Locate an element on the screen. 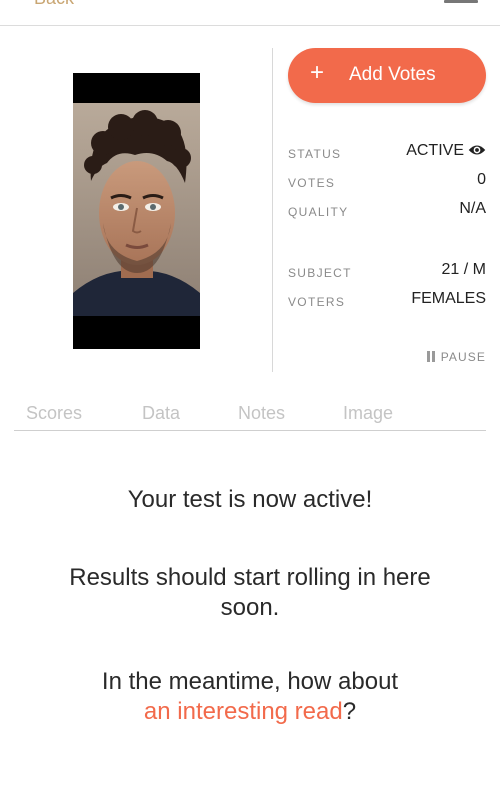  tab-notes: Notes is located at coordinates (261, 413).